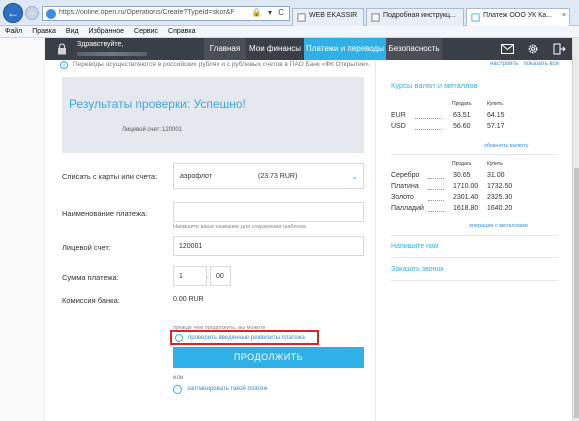  I want to click on check-result-title: Результаты проверки: Успешно!, so click(157, 104).